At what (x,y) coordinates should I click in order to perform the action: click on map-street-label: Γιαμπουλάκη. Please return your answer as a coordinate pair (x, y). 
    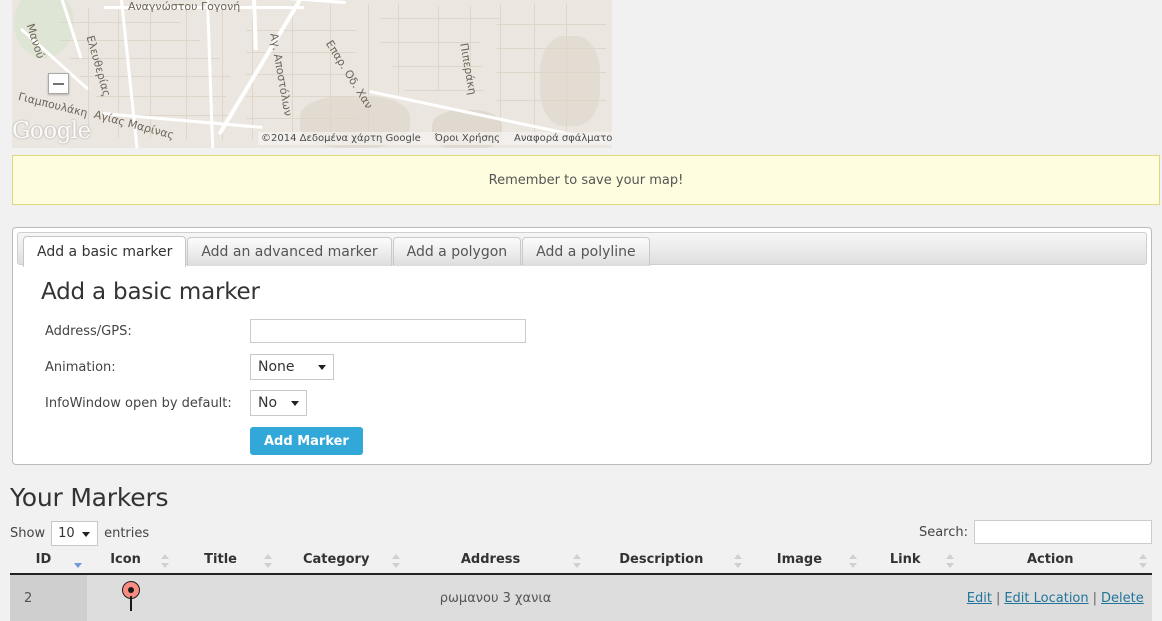
    Looking at the image, I should click on (52, 105).